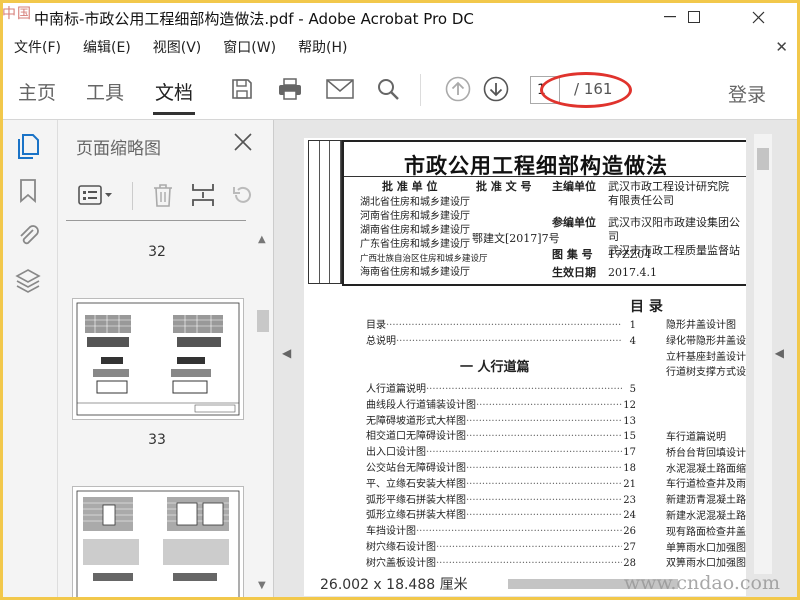  Describe the element at coordinates (763, 354) in the screenshot. I see `document-scrollbar` at that location.